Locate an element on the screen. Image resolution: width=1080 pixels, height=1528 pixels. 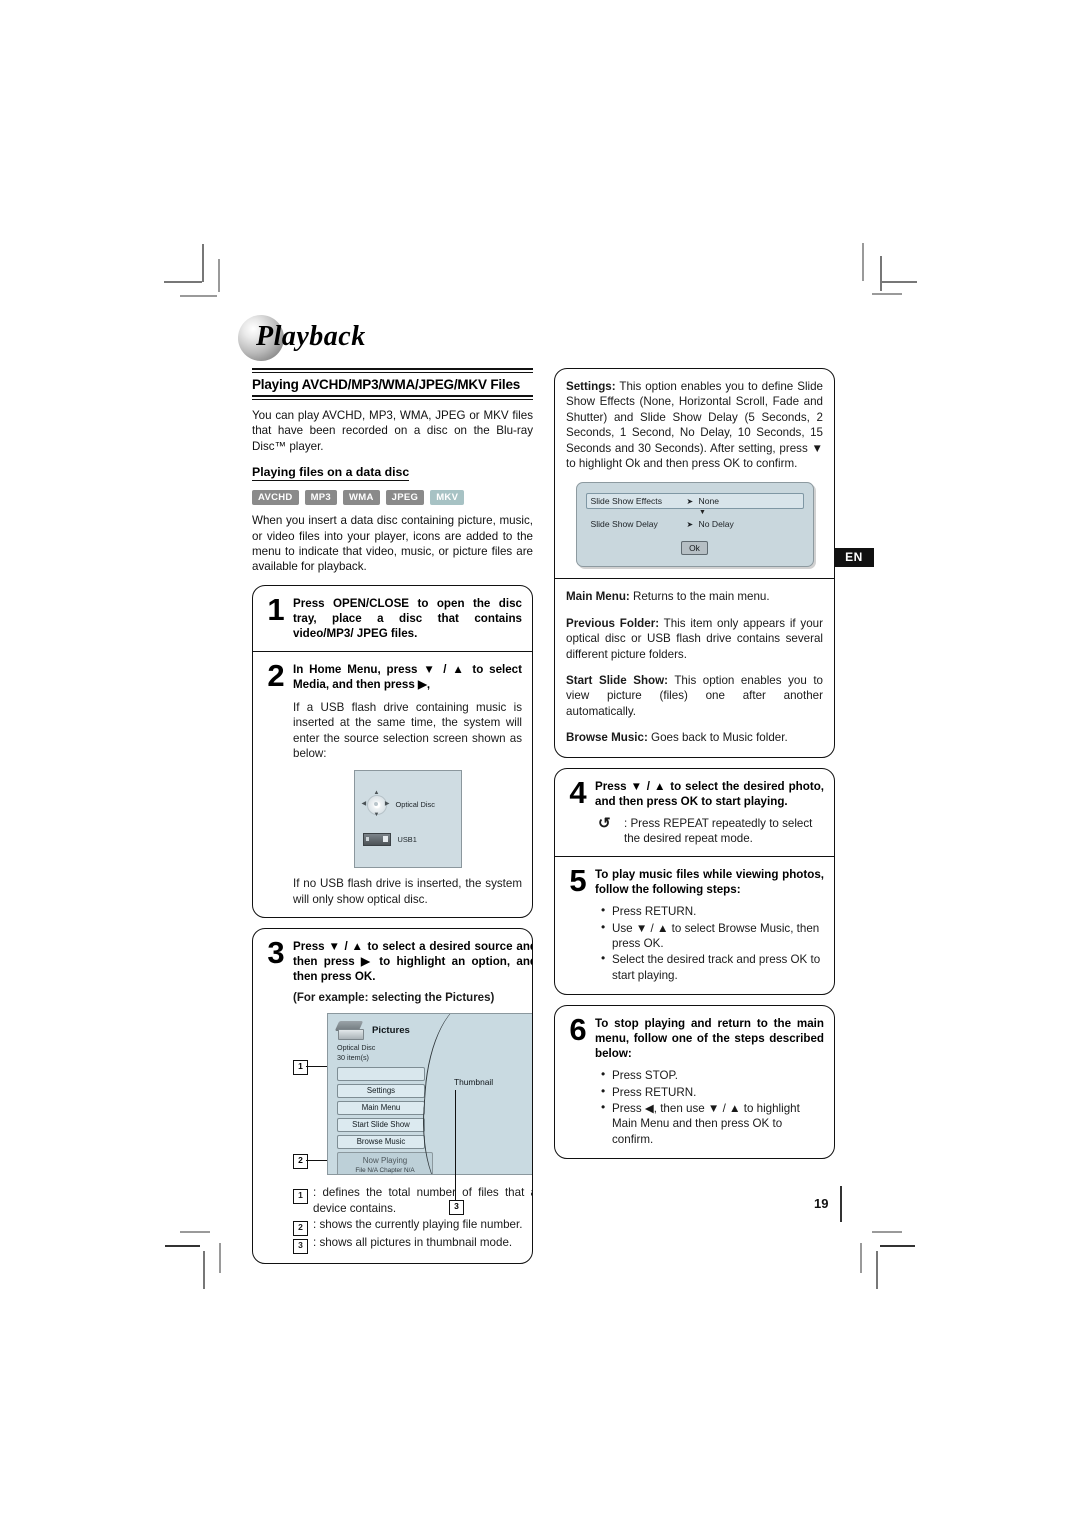
pictures-btn-blank is located at coordinates (381, 1074).